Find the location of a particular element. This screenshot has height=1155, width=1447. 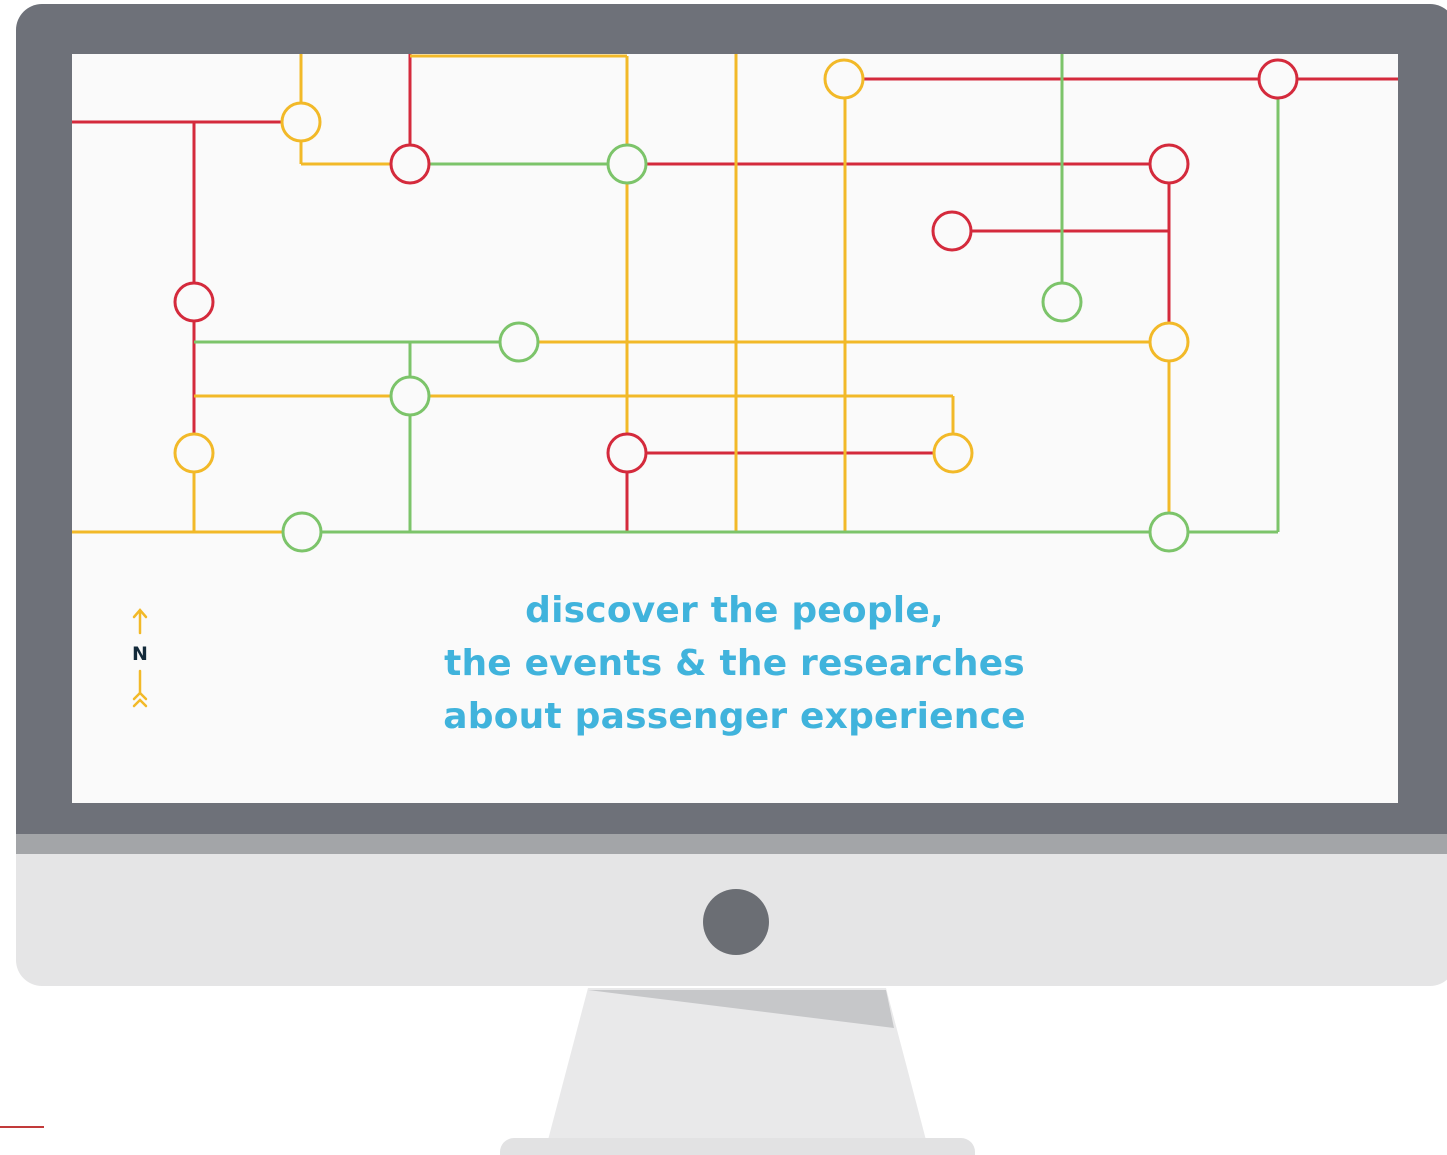

tagline-line-3: about passenger experience is located at coordinates (734, 716).